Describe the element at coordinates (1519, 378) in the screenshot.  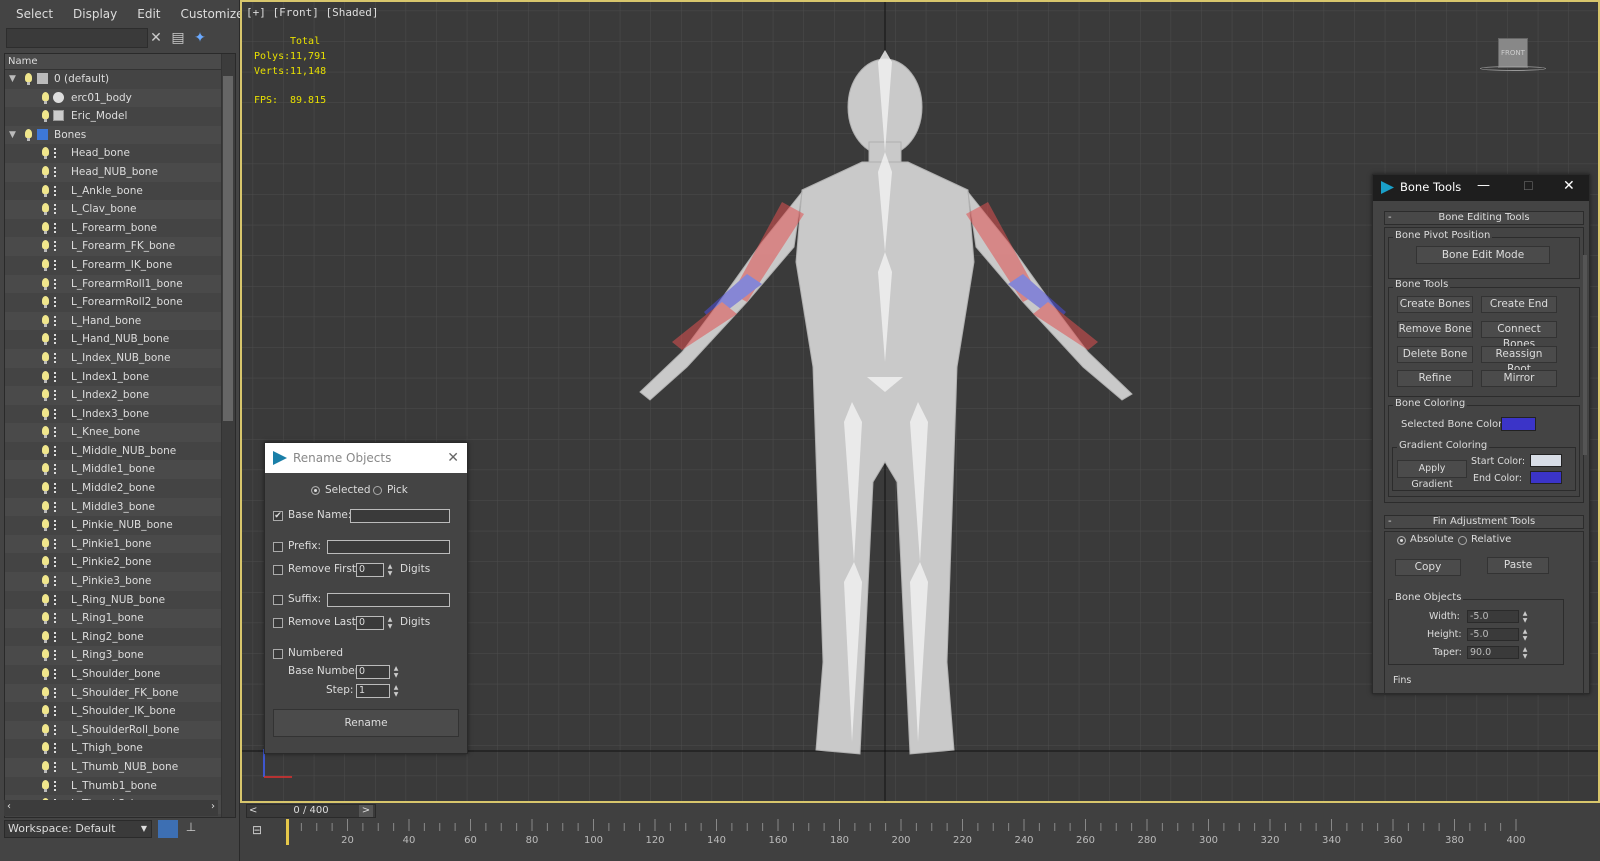
I see `mirror-button: Mirror` at that location.